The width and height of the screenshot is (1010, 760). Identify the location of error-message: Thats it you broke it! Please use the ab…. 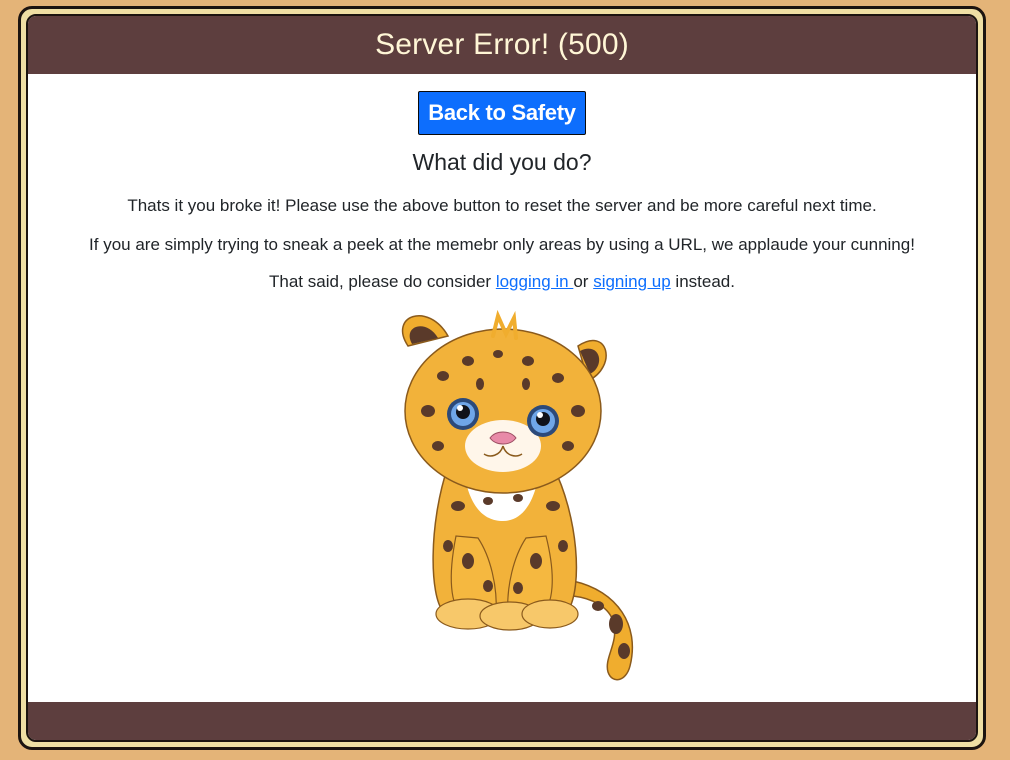
(502, 205).